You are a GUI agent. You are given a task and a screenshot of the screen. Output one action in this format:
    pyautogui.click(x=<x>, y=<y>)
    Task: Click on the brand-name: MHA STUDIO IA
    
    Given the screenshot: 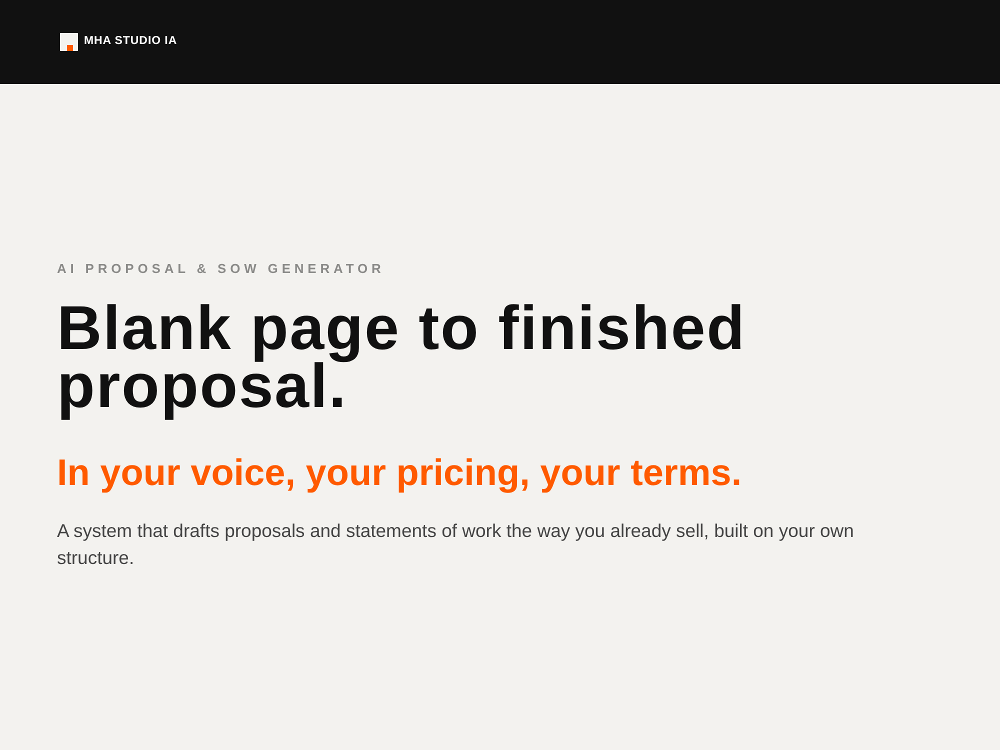 What is the action you would take?
    pyautogui.click(x=131, y=42)
    